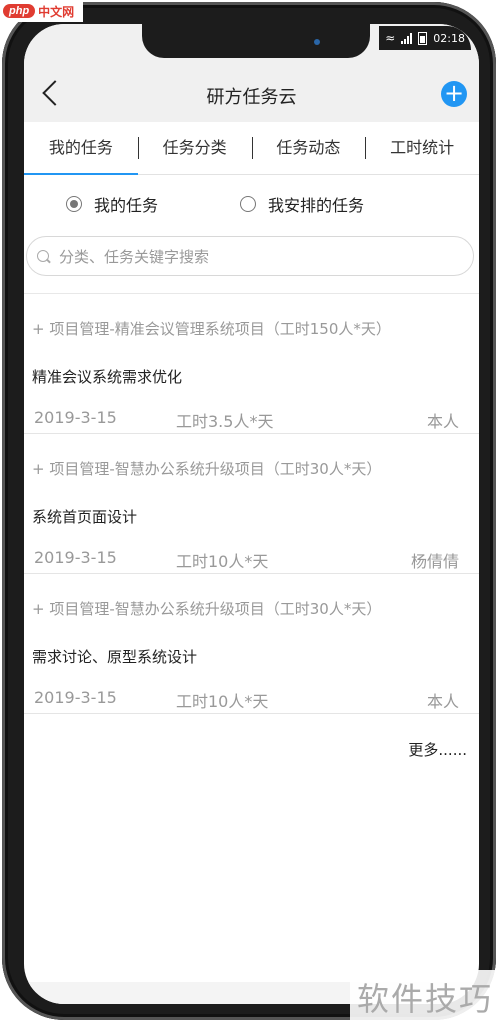 Image resolution: width=500 pixels, height=1024 pixels. I want to click on add-task-button: +, so click(454, 94).